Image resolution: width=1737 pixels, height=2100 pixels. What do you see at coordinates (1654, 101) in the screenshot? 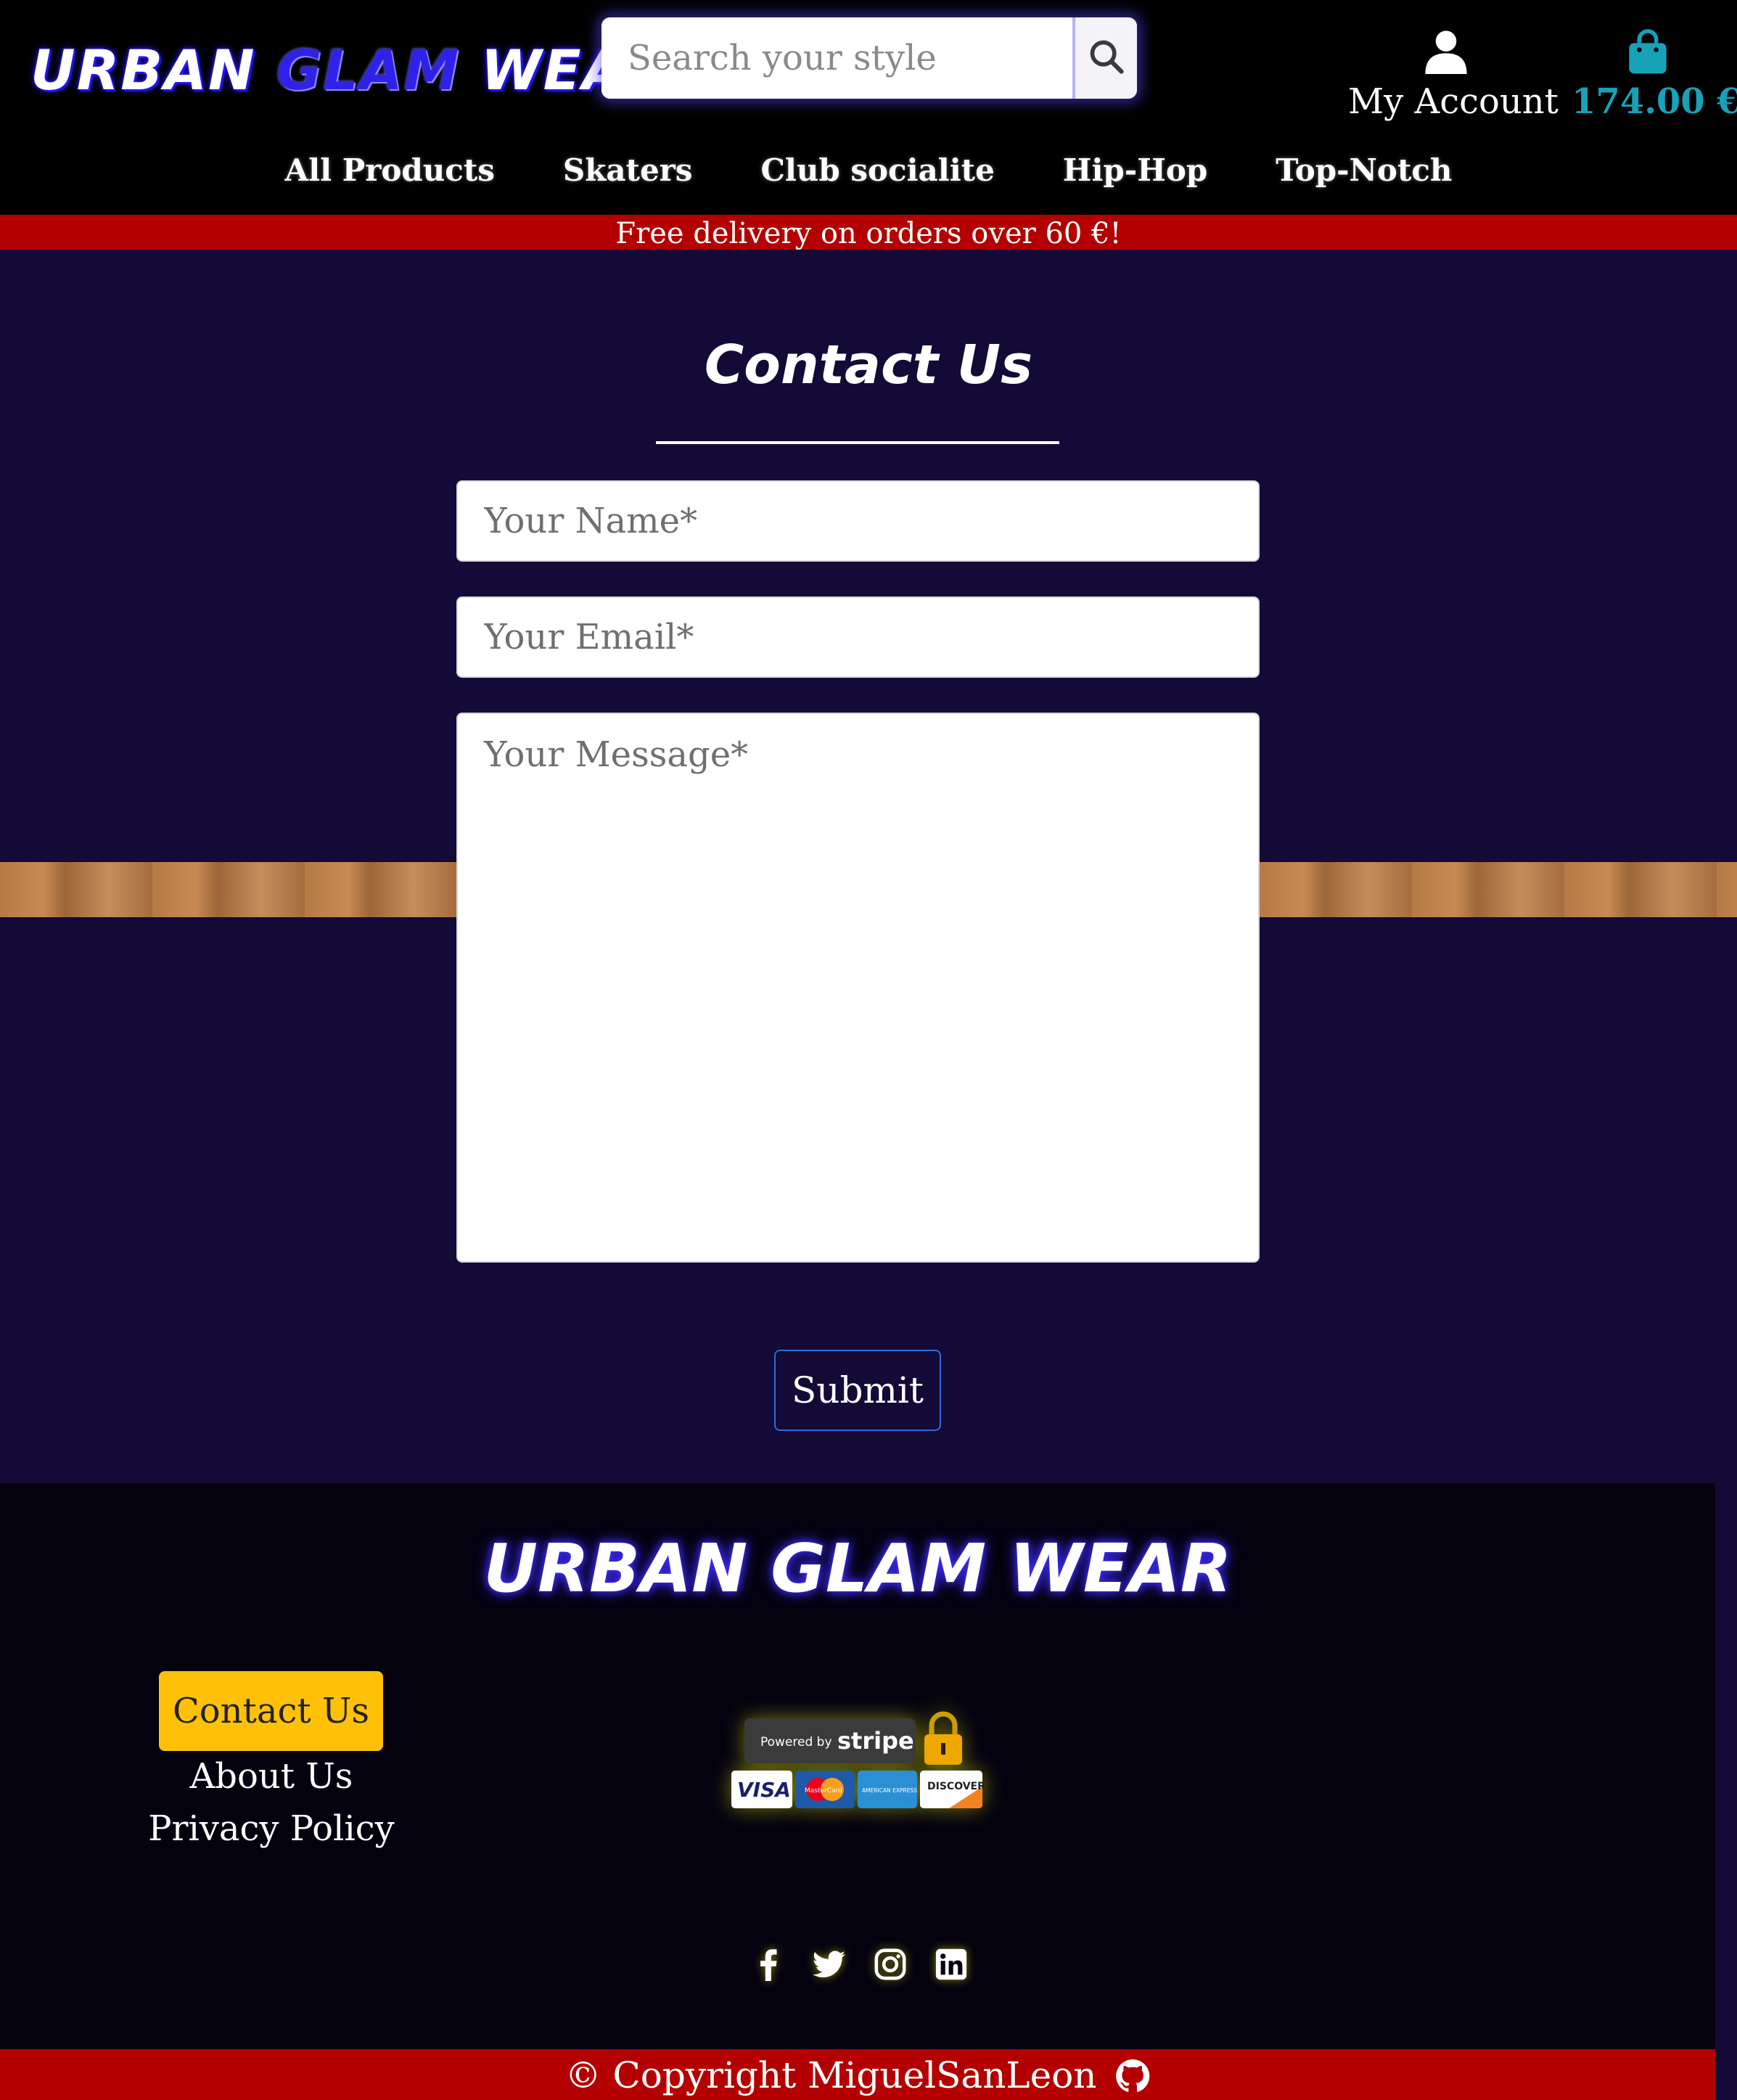
I see `cart-total: 174.00 €` at bounding box center [1654, 101].